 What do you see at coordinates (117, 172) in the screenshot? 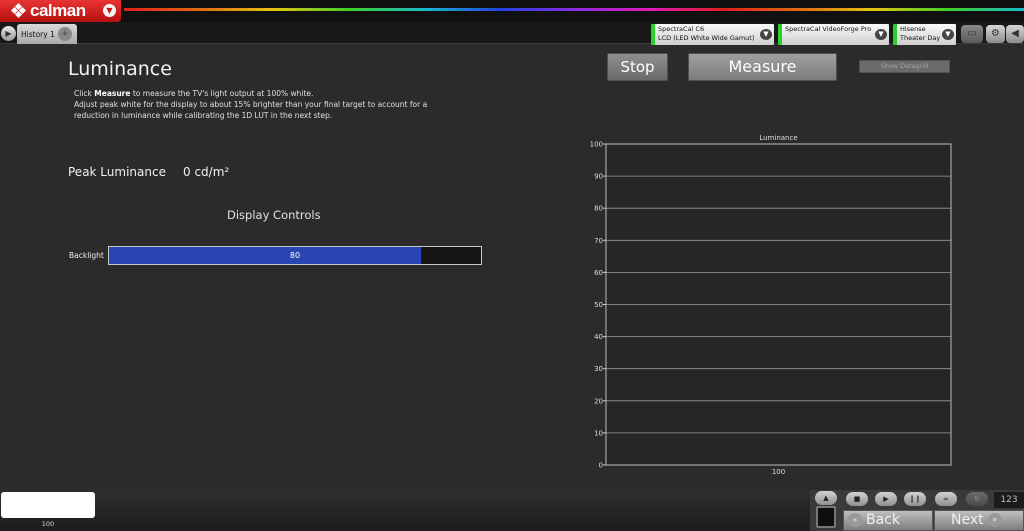
I see `peak-luminance-label: Peak Luminance` at bounding box center [117, 172].